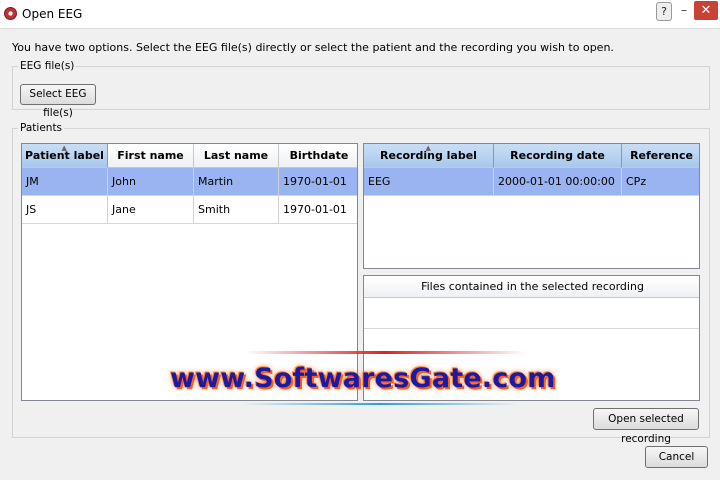 Image resolution: width=720 pixels, height=480 pixels. What do you see at coordinates (236, 182) in the screenshot?
I see `last-name-cell: Martin` at bounding box center [236, 182].